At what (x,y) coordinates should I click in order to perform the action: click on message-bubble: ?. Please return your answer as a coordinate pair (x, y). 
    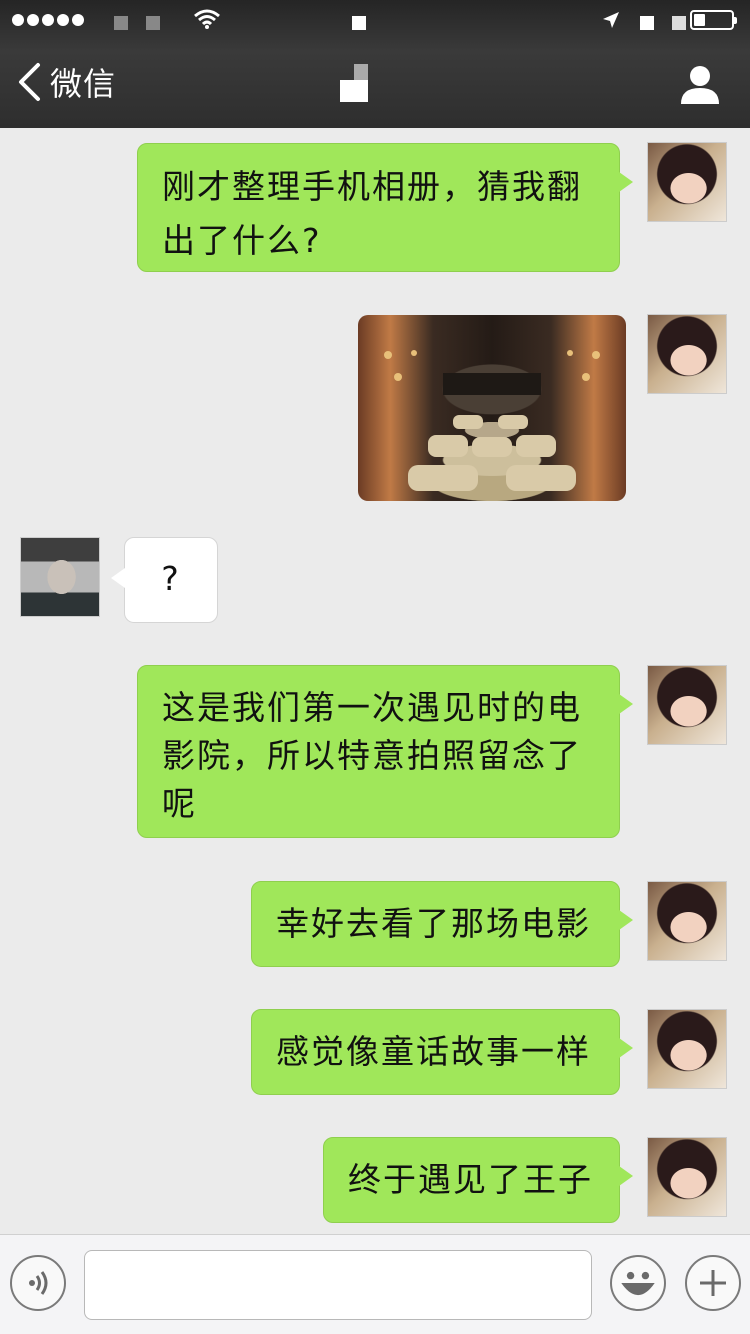
    Looking at the image, I should click on (164, 580).